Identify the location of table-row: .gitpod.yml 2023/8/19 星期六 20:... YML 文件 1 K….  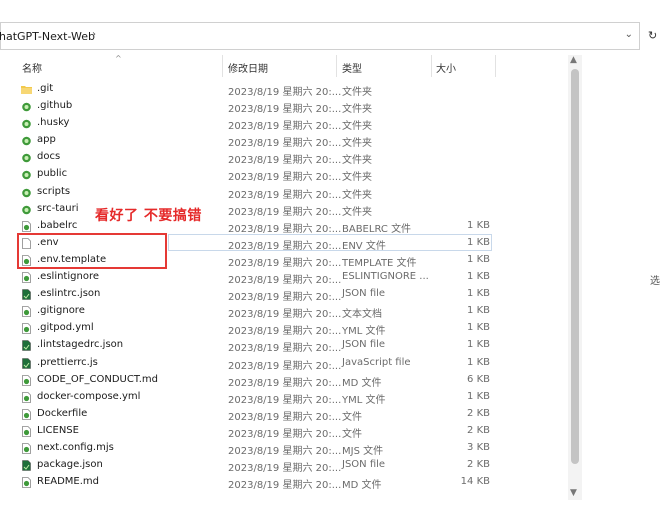
(283, 328).